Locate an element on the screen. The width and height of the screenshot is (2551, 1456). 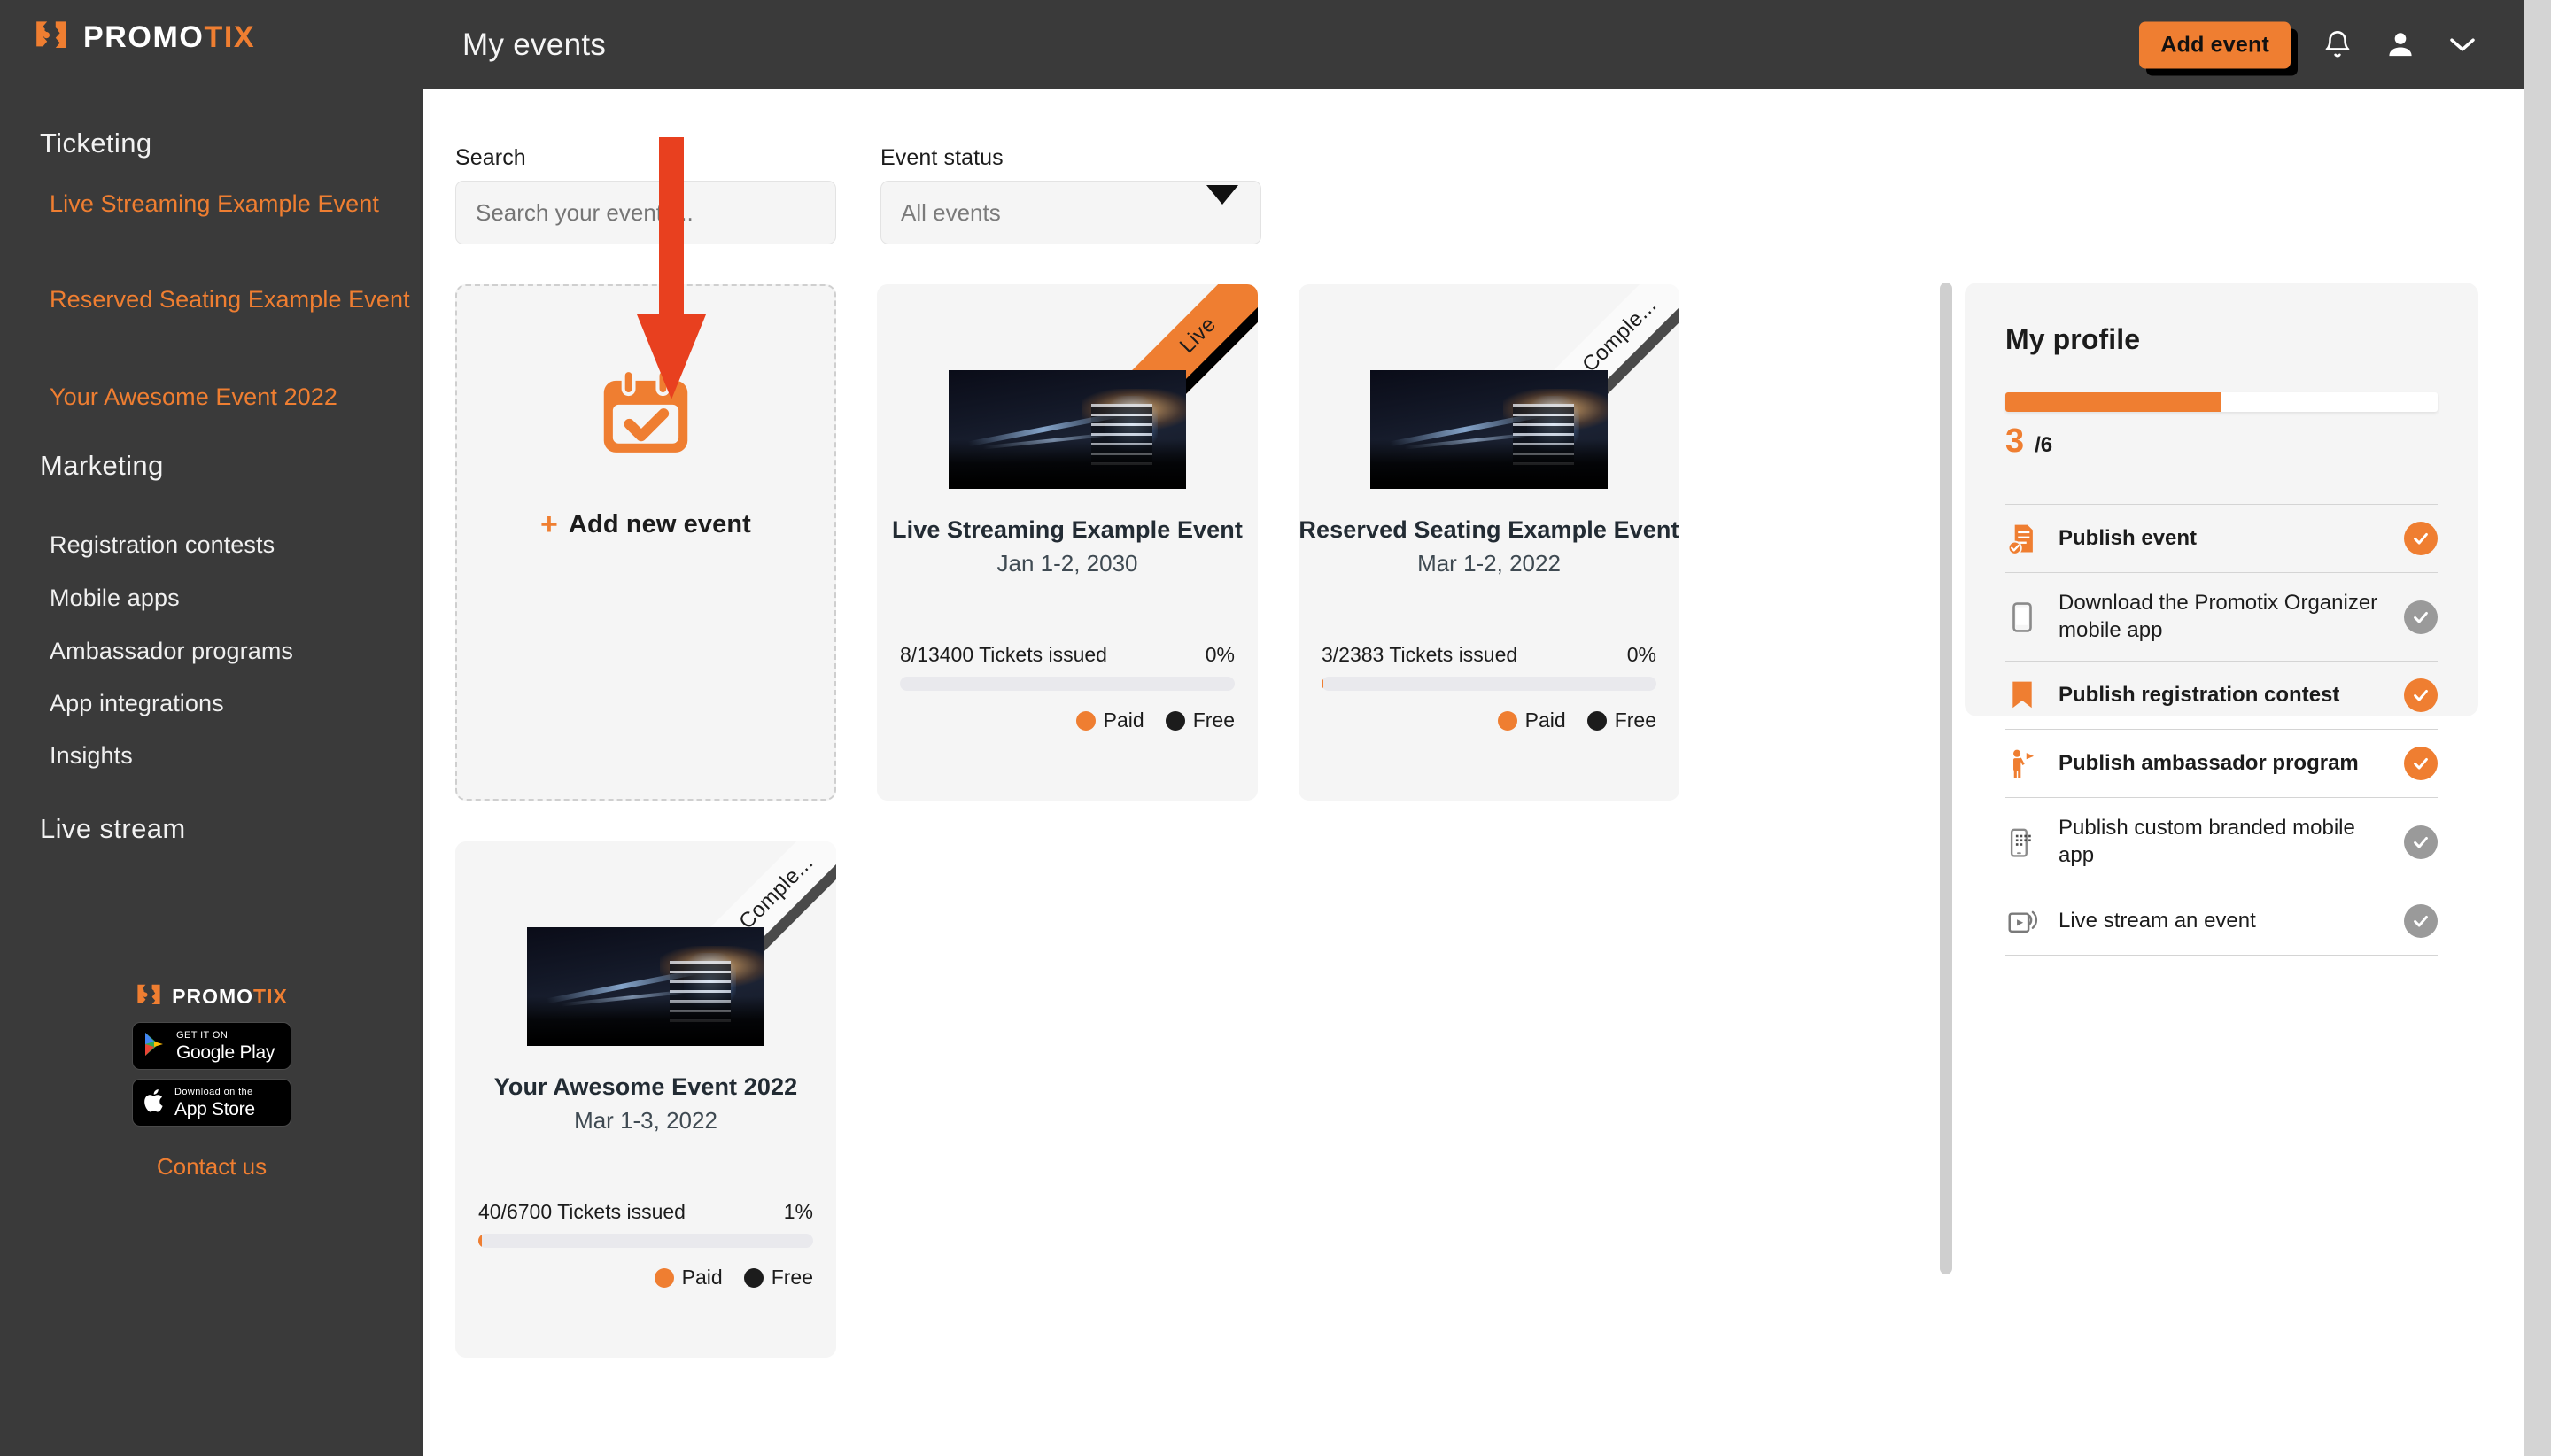
add-event-button: Add event is located at coordinates (2215, 44).